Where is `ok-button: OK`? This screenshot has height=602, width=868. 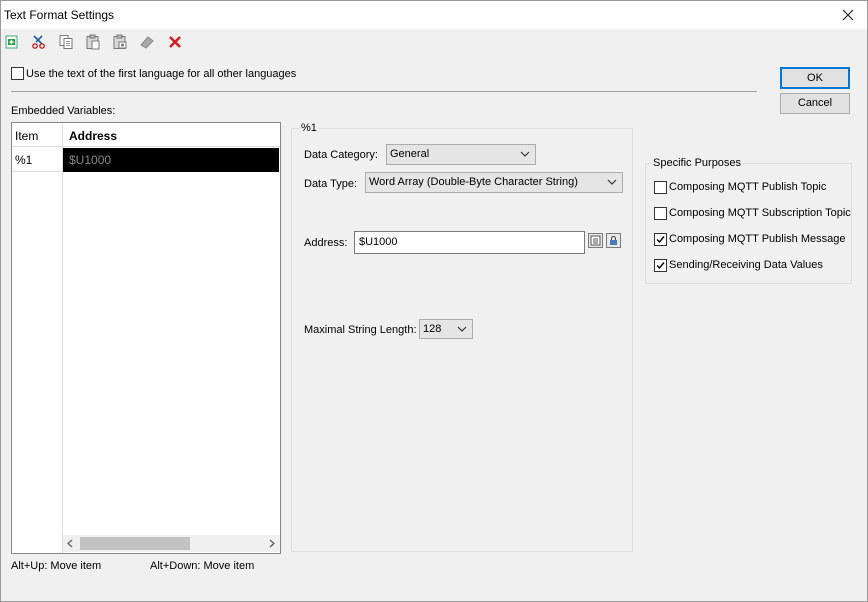 ok-button: OK is located at coordinates (815, 78).